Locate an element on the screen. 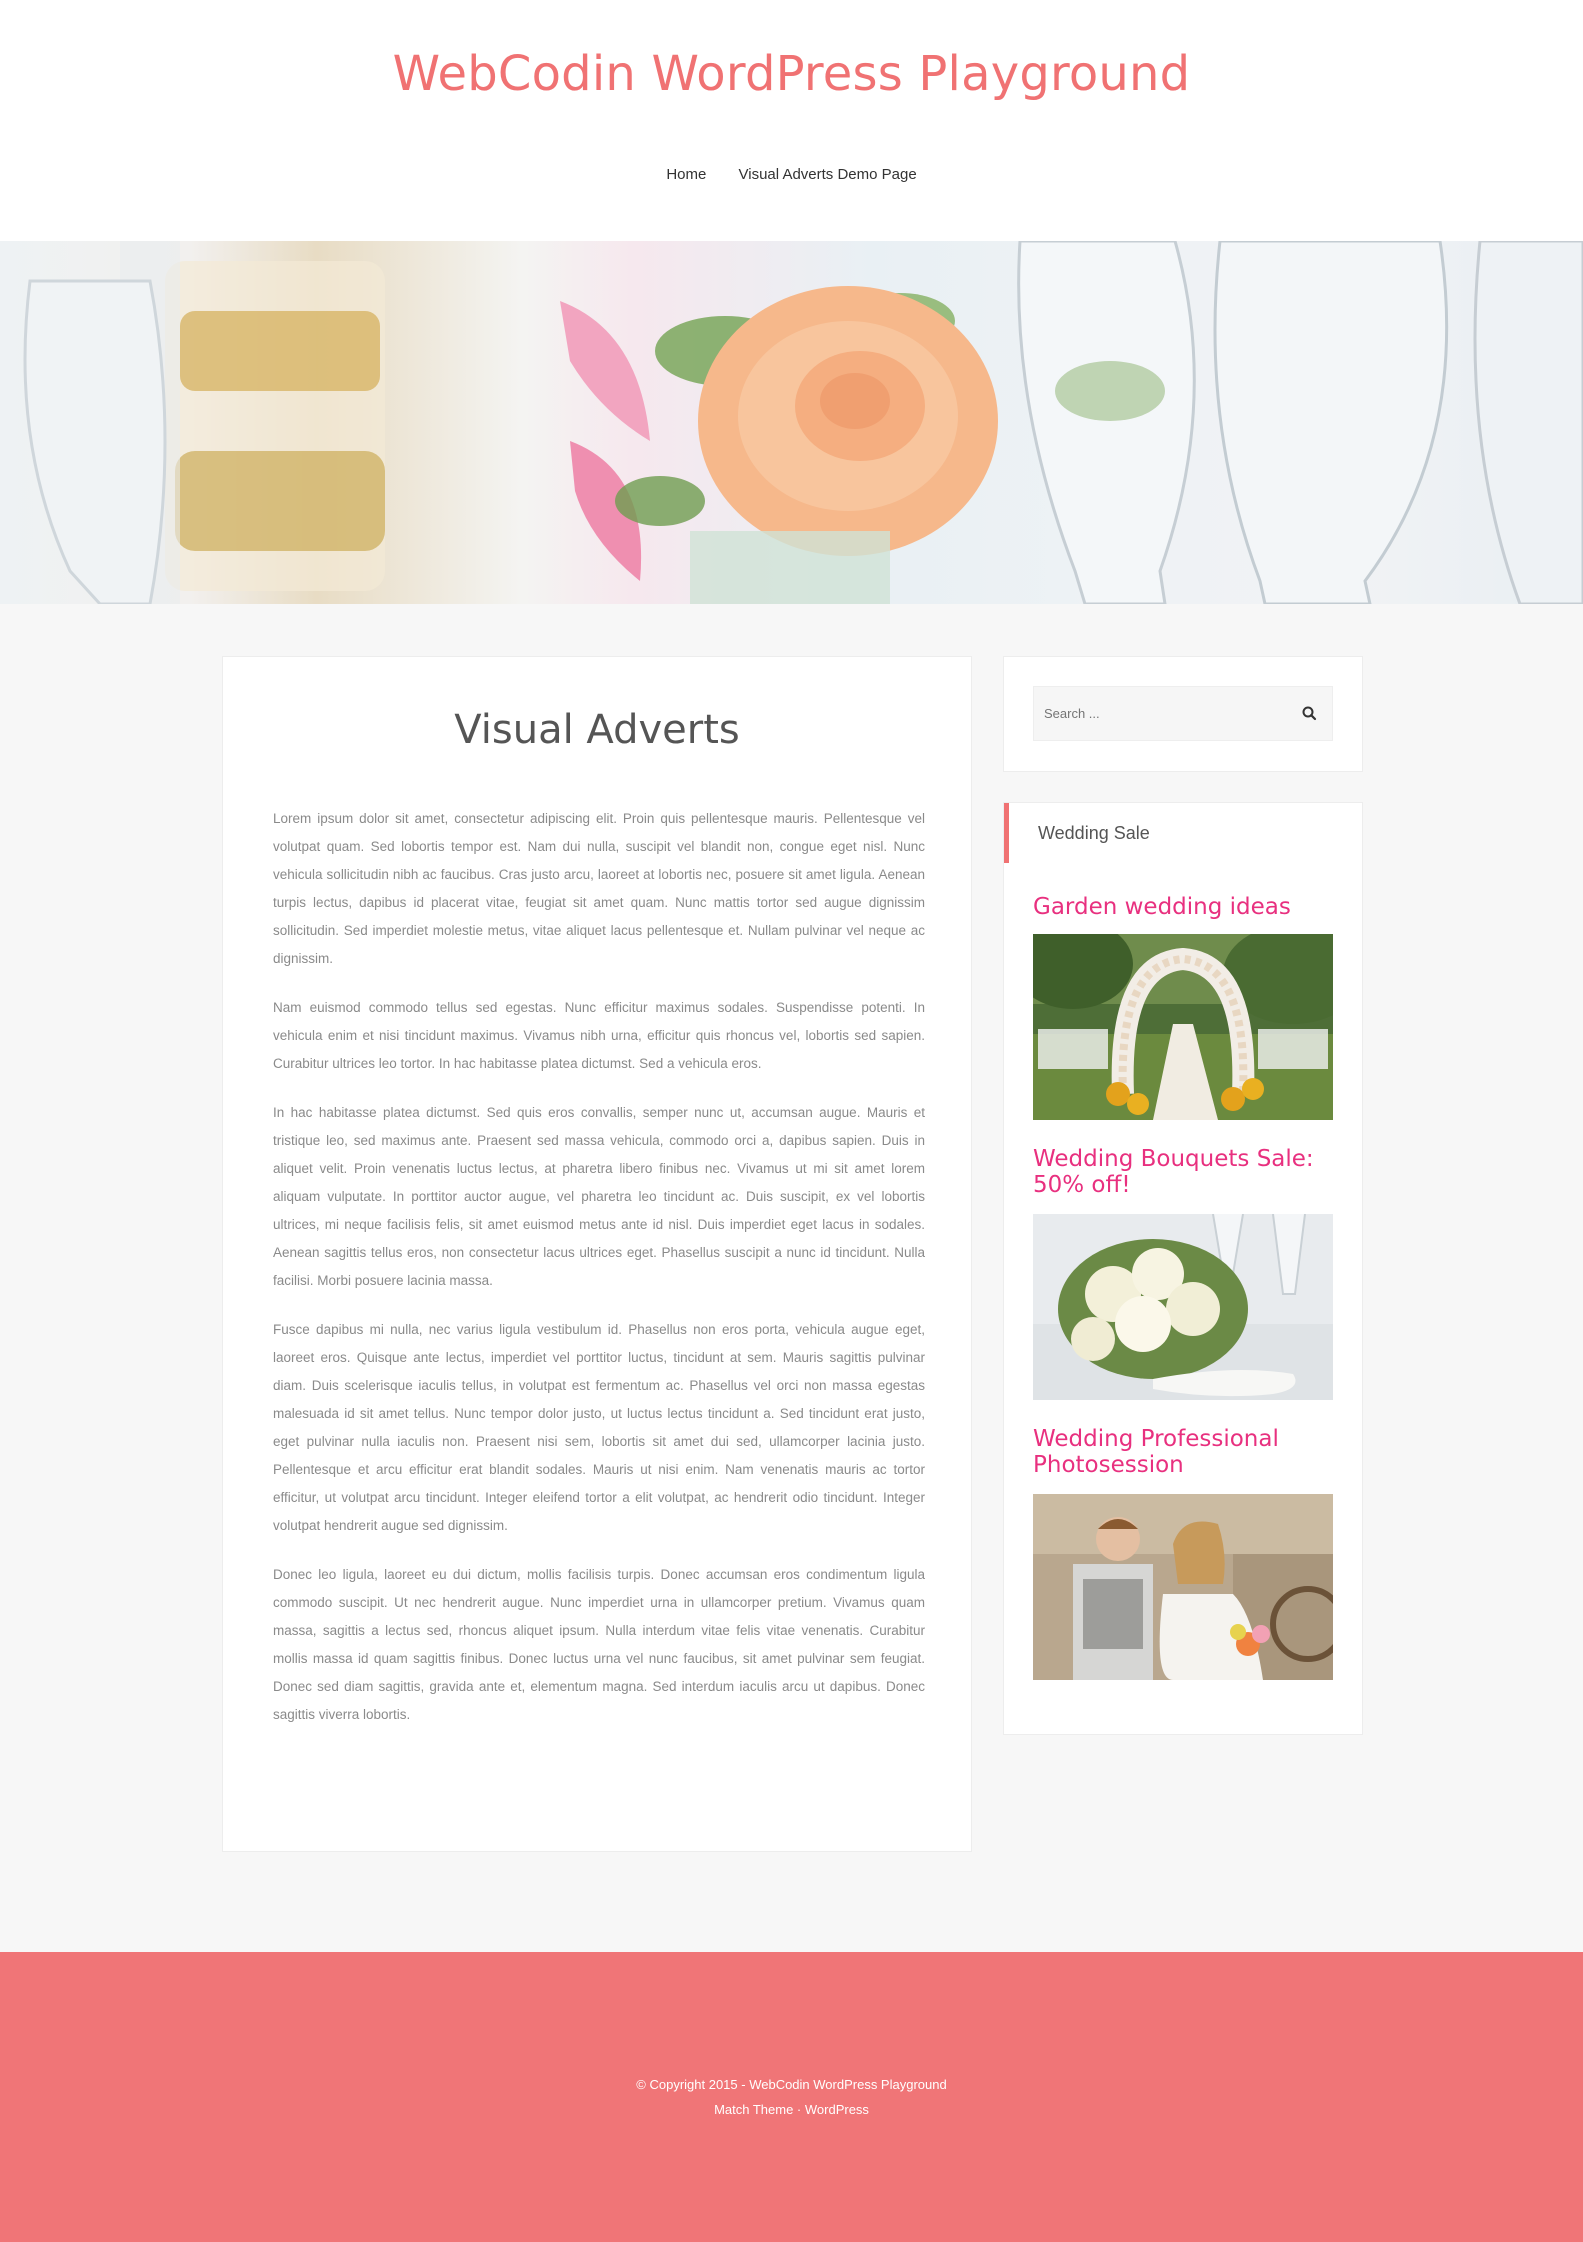 The image size is (1583, 2242). footer-credits: Match Theme · WordPress is located at coordinates (791, 2109).